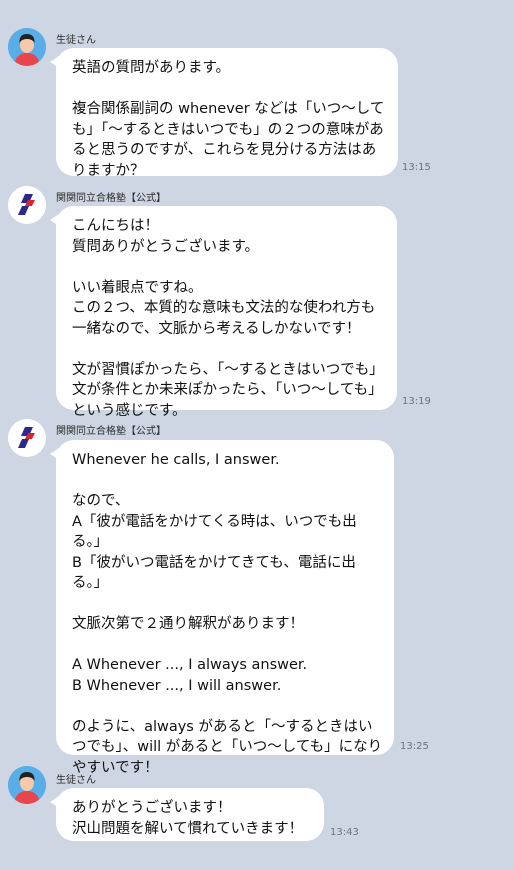 The image size is (514, 870). I want to click on message-line: 沢山問題を解いて慣れていきます！, so click(188, 828).